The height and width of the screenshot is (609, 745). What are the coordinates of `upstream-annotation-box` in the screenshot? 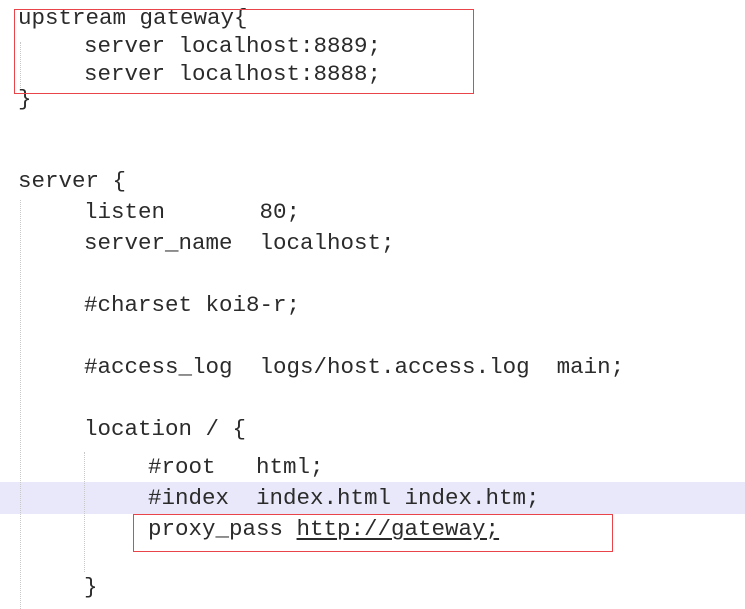 It's located at (244, 51).